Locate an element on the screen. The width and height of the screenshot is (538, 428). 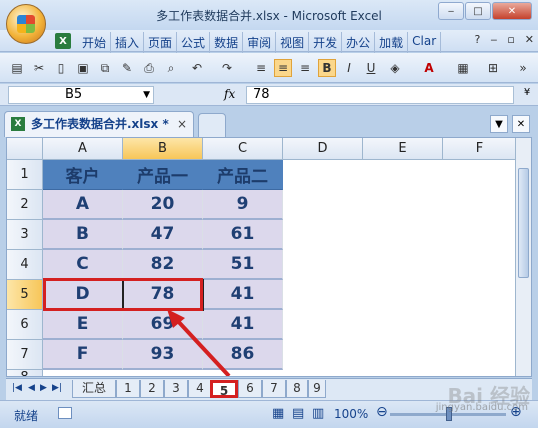
name-box: B5 ▼ is located at coordinates (81, 95).